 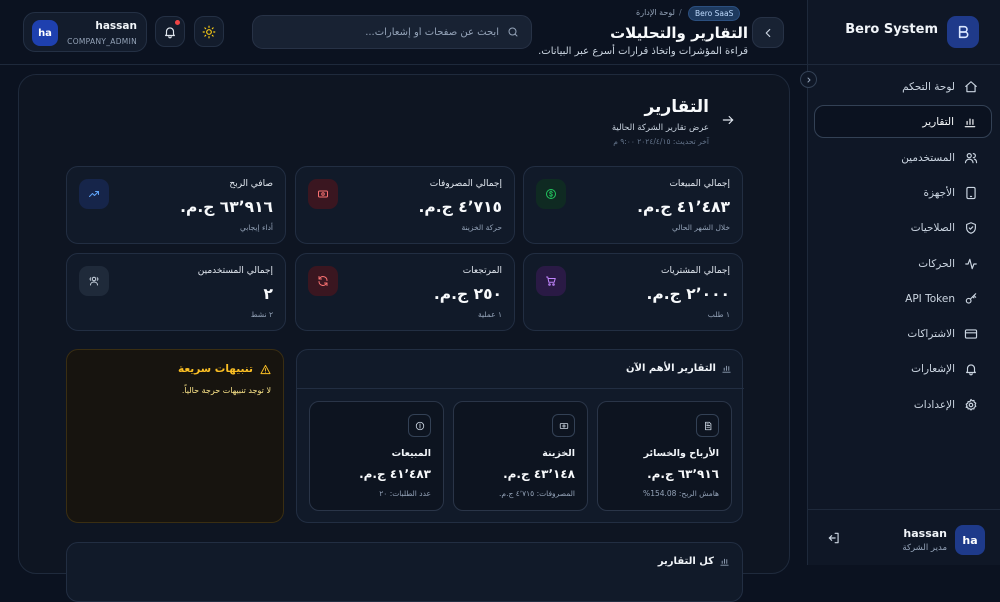 I want to click on notification-dot, so click(x=177, y=22).